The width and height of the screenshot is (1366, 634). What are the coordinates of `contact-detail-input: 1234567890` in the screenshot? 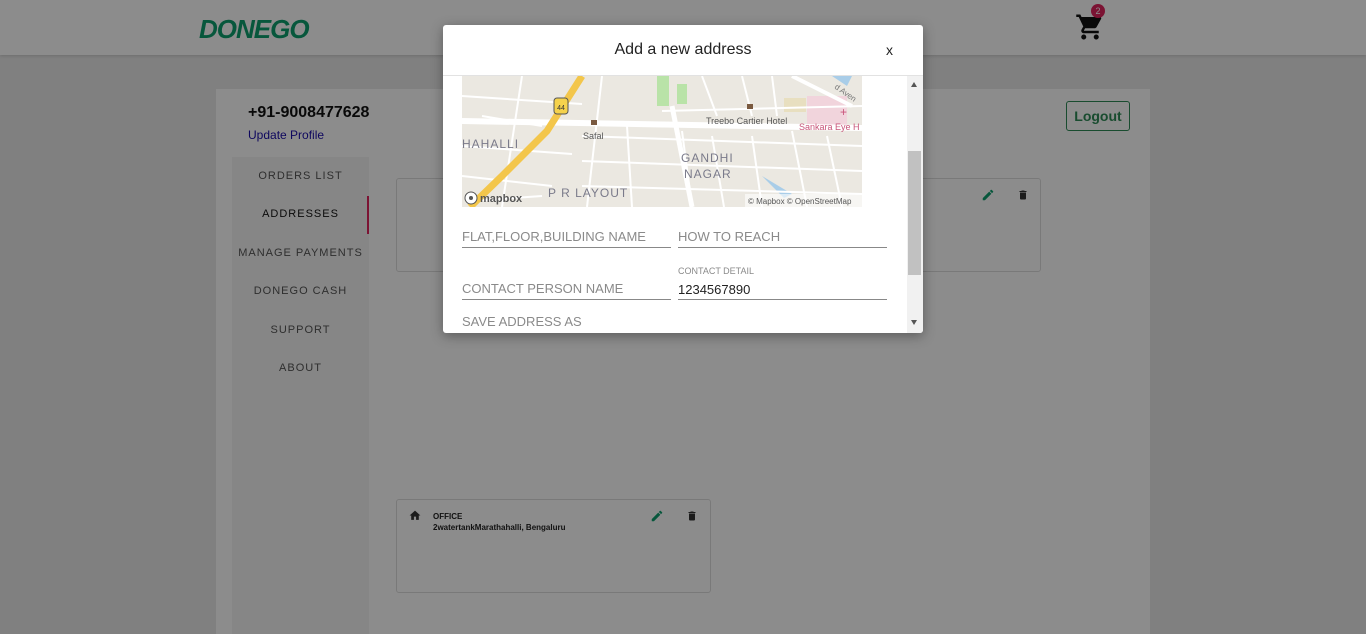 It's located at (714, 289).